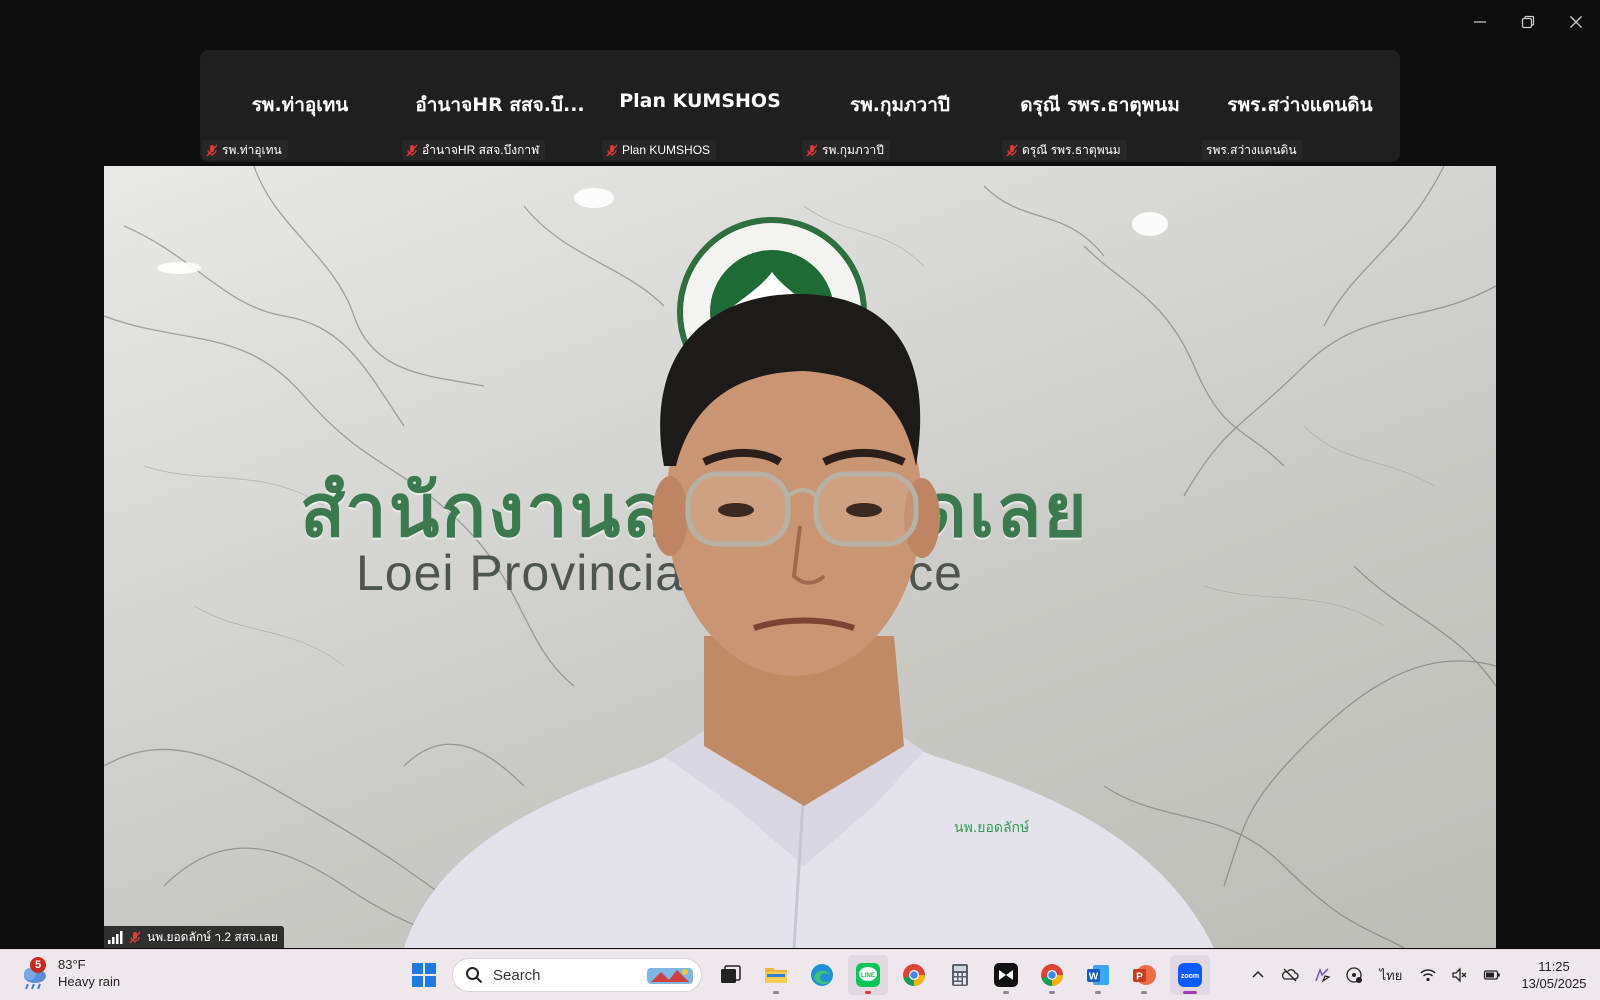  Describe the element at coordinates (1391, 975) in the screenshot. I see `input-language: ไทย` at that location.